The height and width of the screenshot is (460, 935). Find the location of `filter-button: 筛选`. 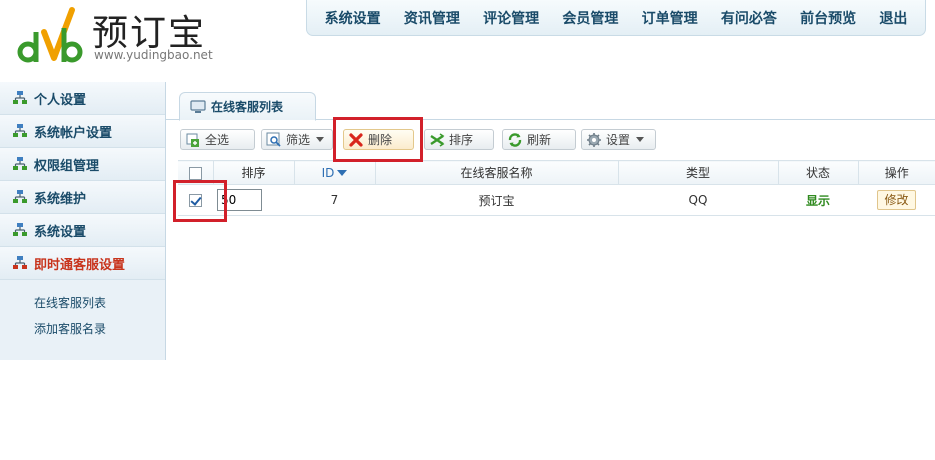

filter-button: 筛选 is located at coordinates (297, 139).